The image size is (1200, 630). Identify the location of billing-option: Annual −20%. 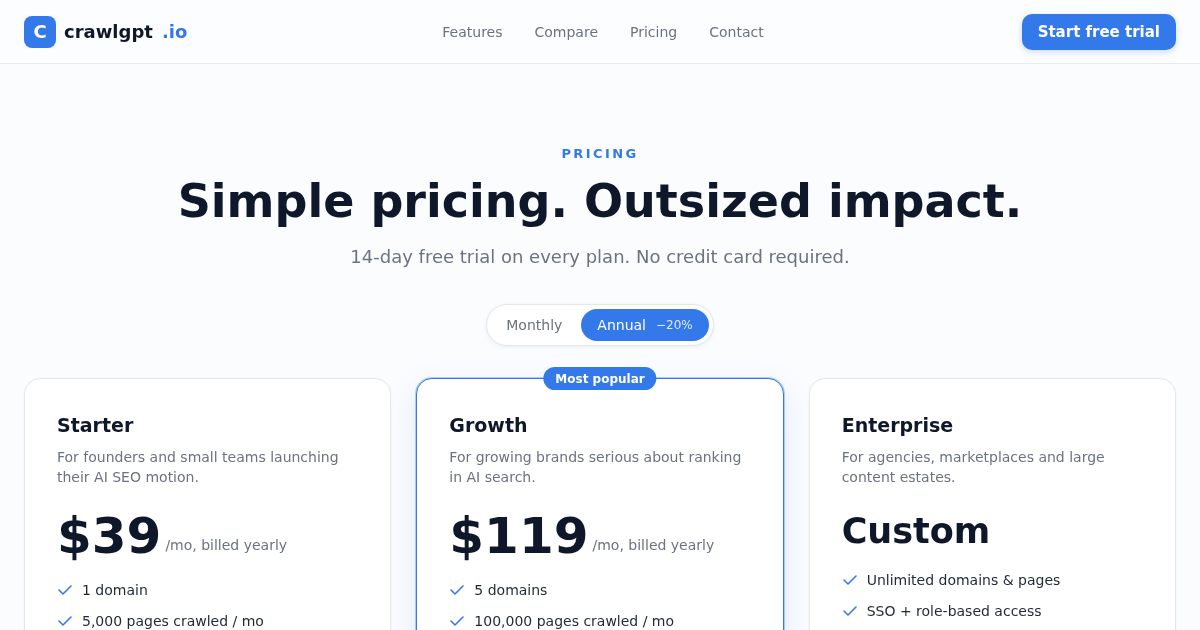
(645, 325).